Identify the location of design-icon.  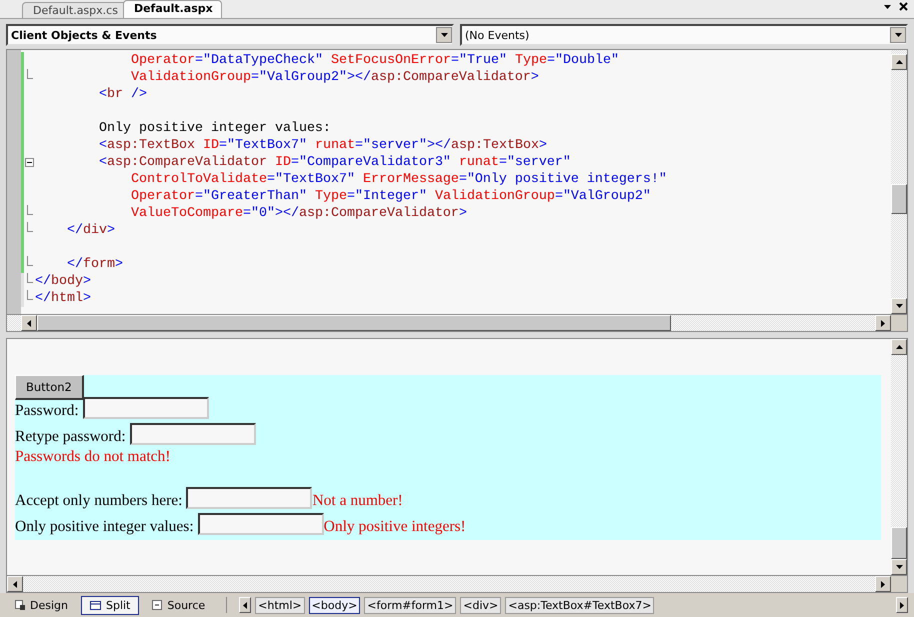
(20, 605).